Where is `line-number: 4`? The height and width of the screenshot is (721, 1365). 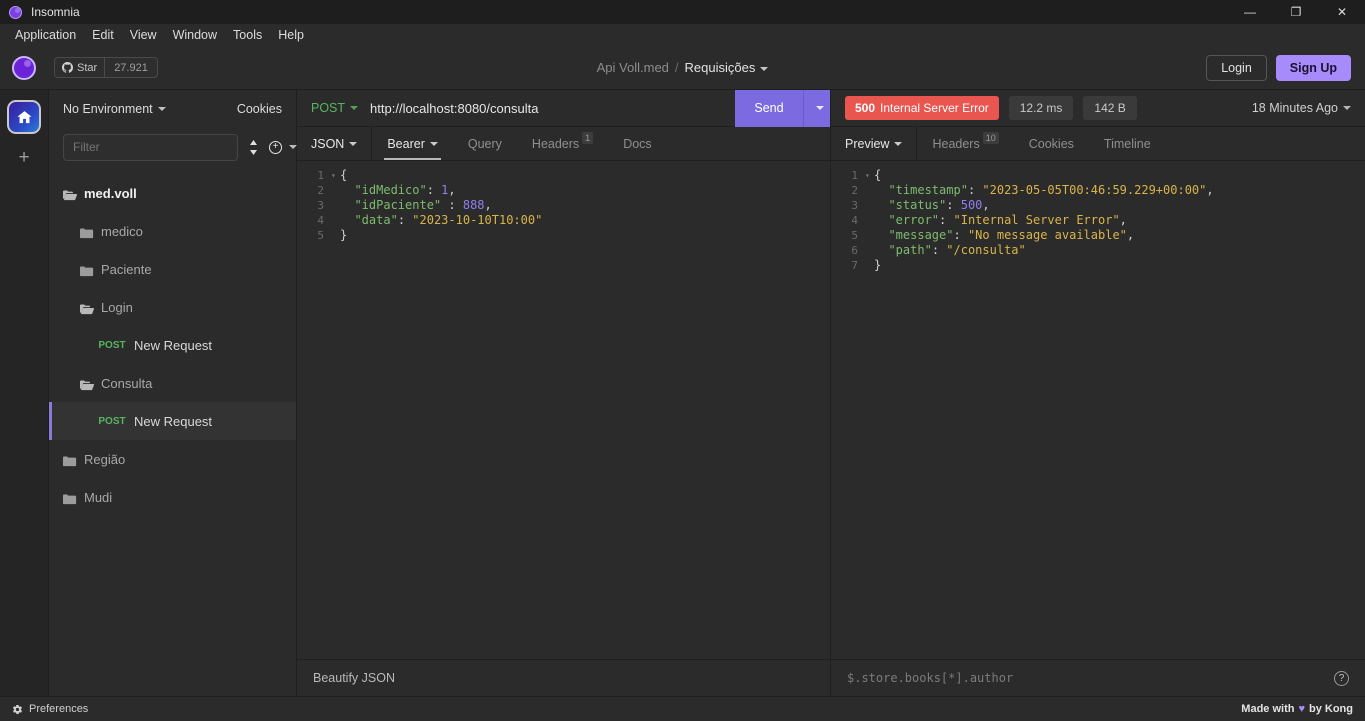 line-number: 4 is located at coordinates (320, 220).